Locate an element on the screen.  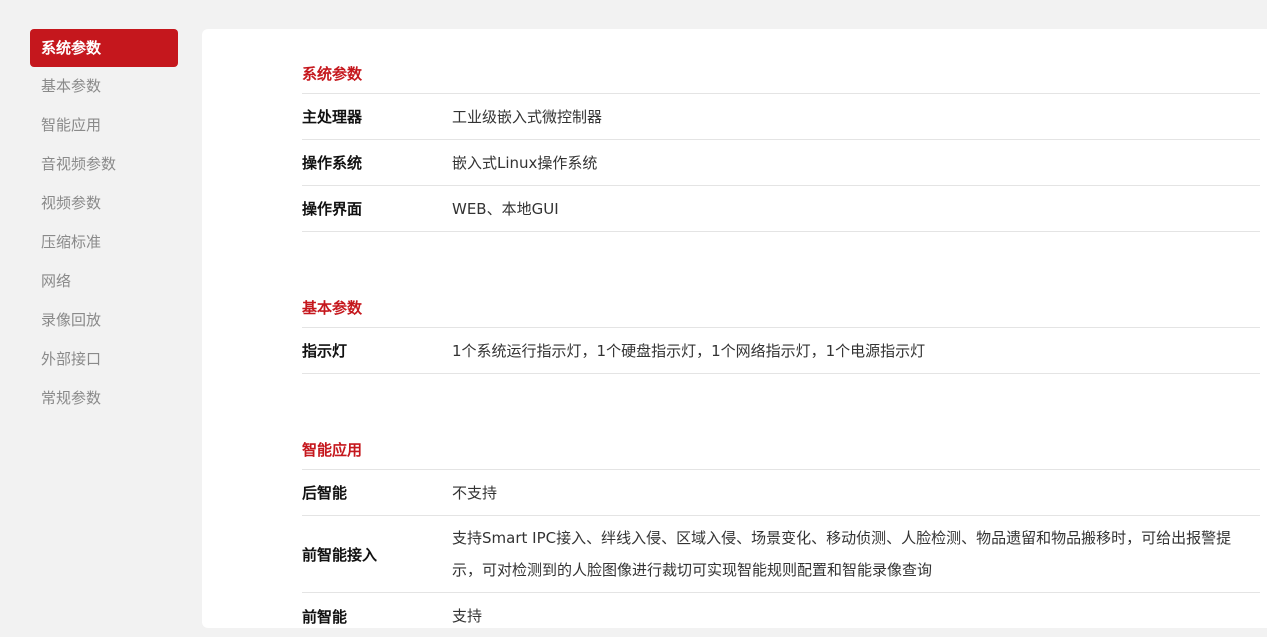
sidebar-item-smart-apps: 智能应用 is located at coordinates (104, 125).